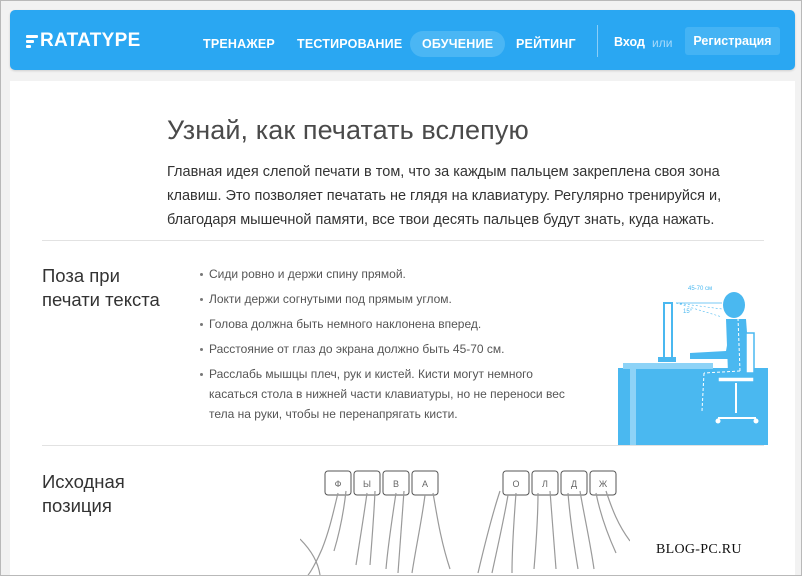 The image size is (802, 576). What do you see at coordinates (546, 44) in the screenshot?
I see `nav-item-rating: РЕЙТИНГ` at bounding box center [546, 44].